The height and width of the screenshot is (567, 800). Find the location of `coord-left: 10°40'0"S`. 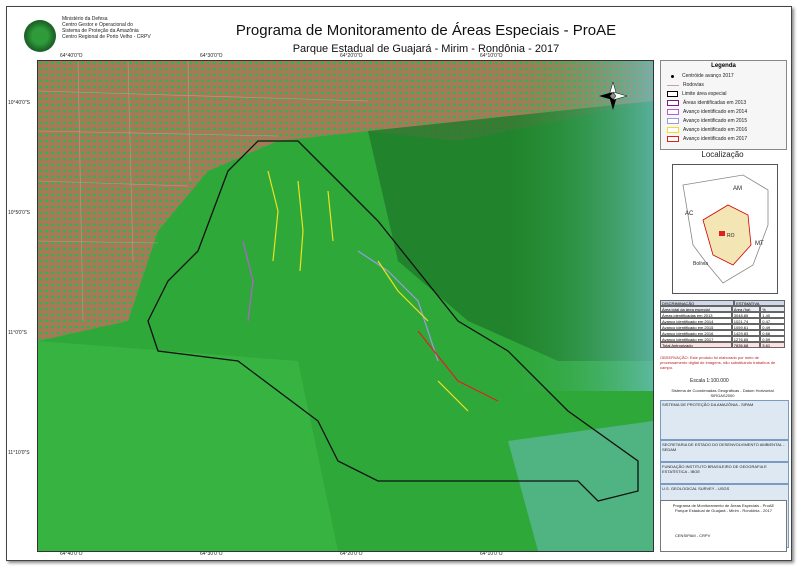

coord-left: 10°40'0"S is located at coordinates (19, 103).